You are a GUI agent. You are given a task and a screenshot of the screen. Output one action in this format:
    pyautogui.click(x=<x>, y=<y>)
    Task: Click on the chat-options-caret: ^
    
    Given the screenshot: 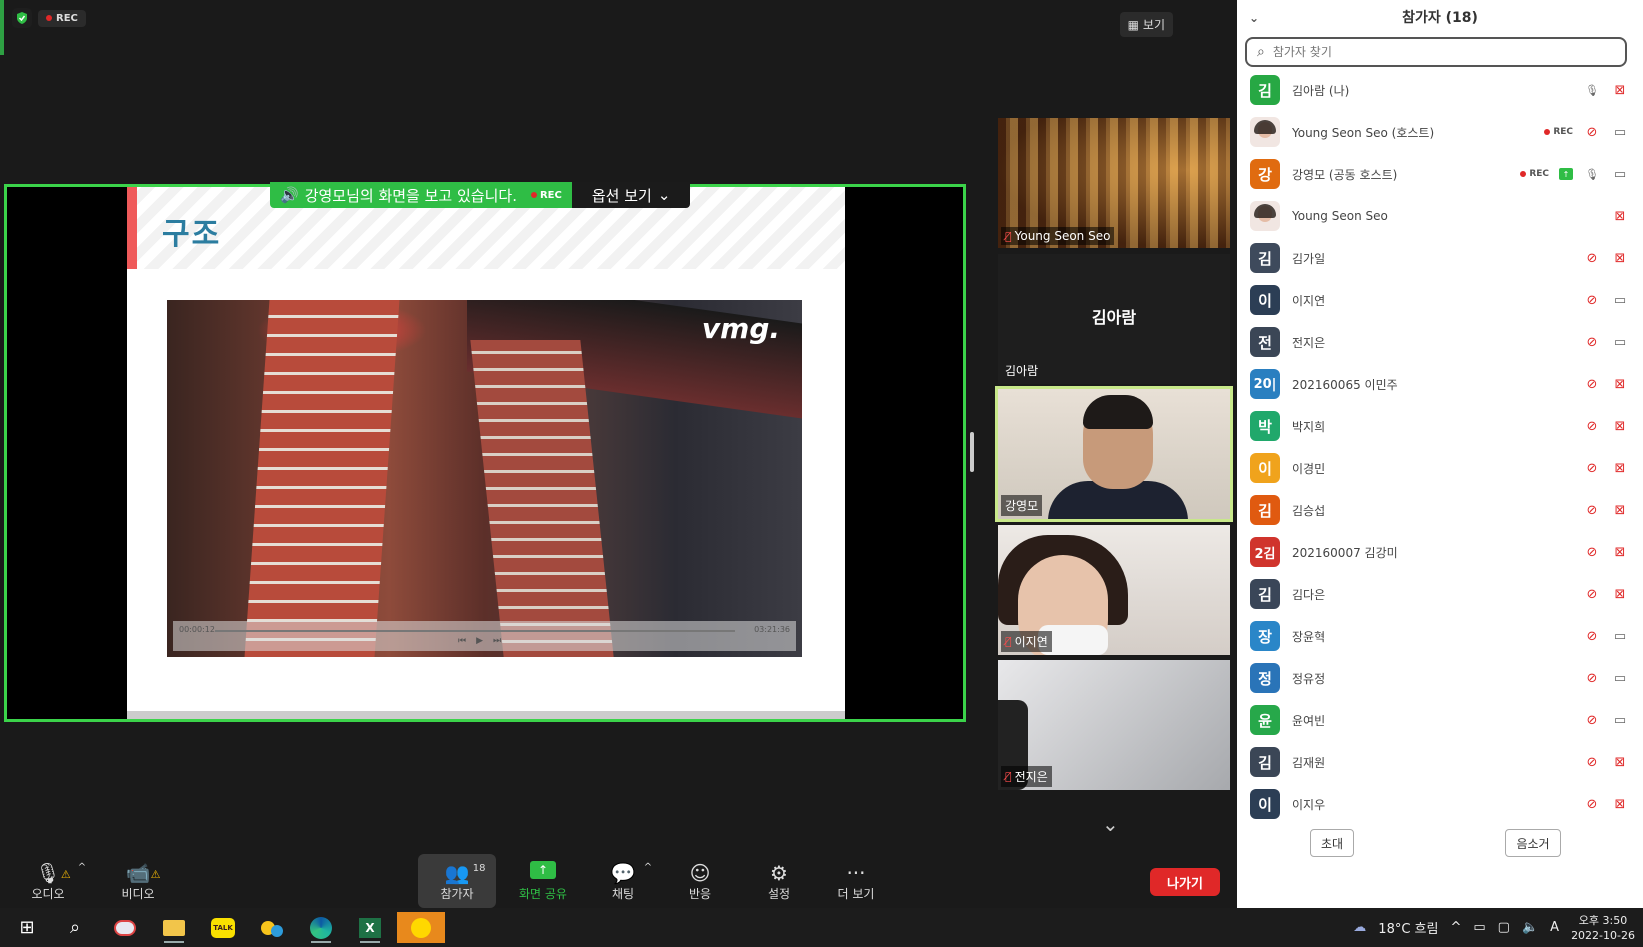 What is the action you would take?
    pyautogui.click(x=648, y=881)
    